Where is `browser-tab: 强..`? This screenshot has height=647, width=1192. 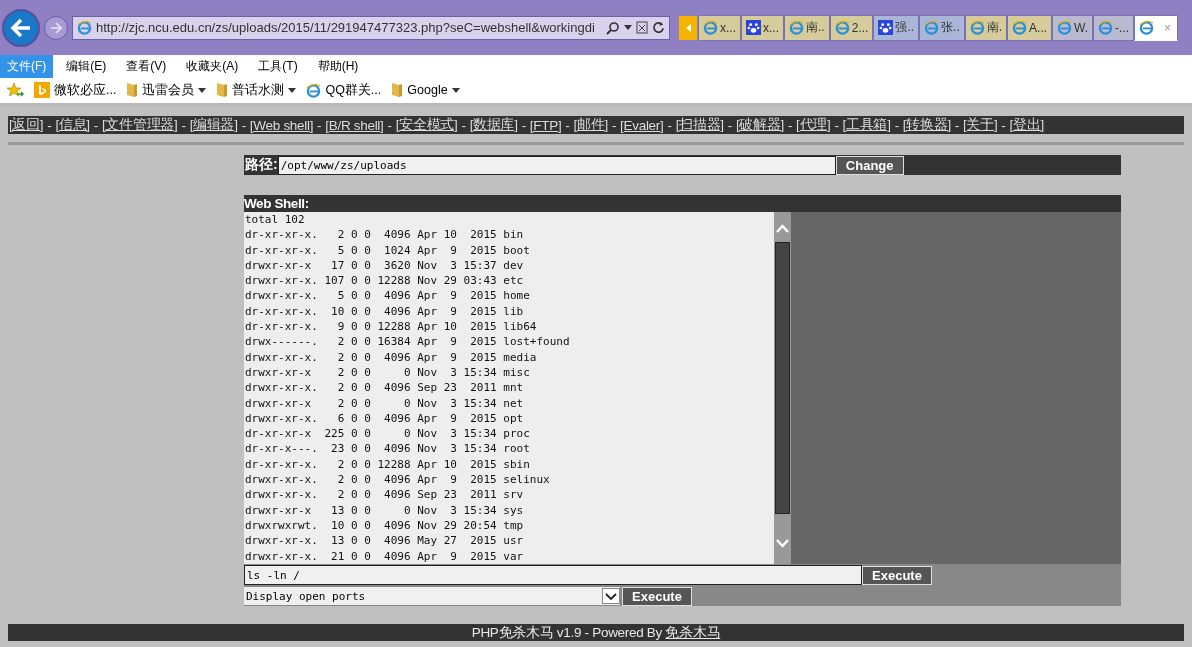
browser-tab: 强.. is located at coordinates (896, 27).